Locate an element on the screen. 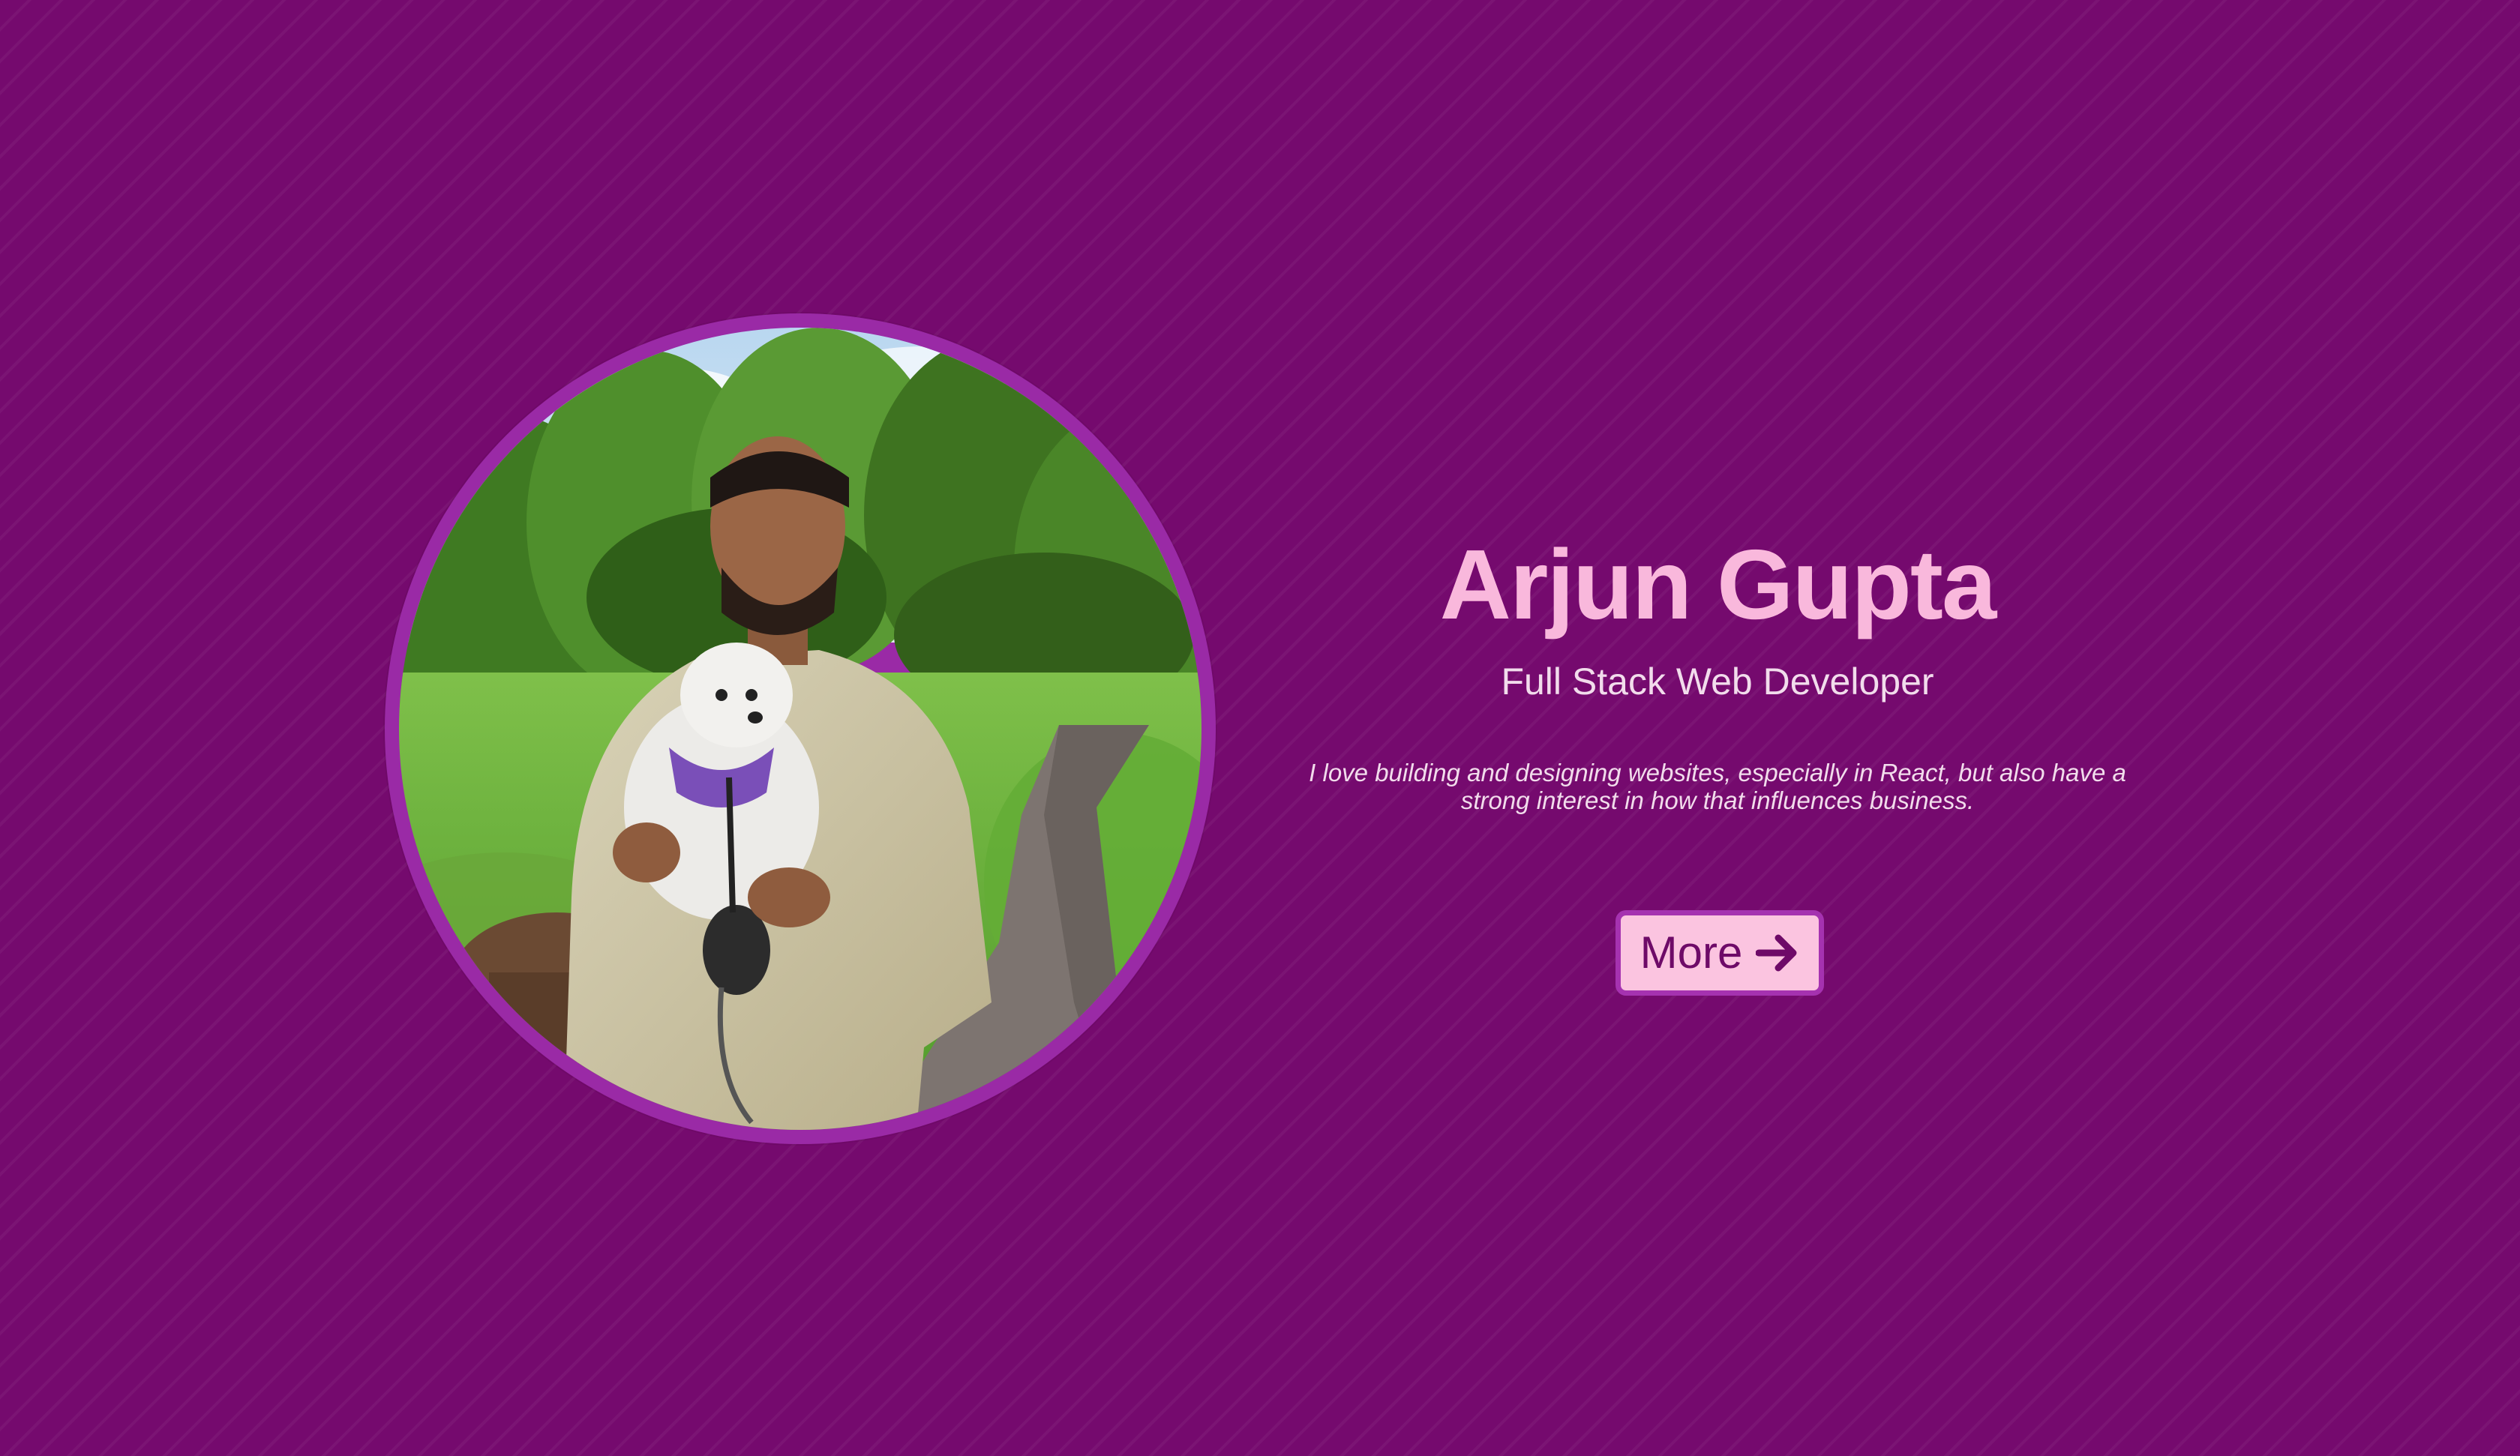 The image size is (2520, 1456). profile-role: Full Stack Web Developer is located at coordinates (1717, 682).